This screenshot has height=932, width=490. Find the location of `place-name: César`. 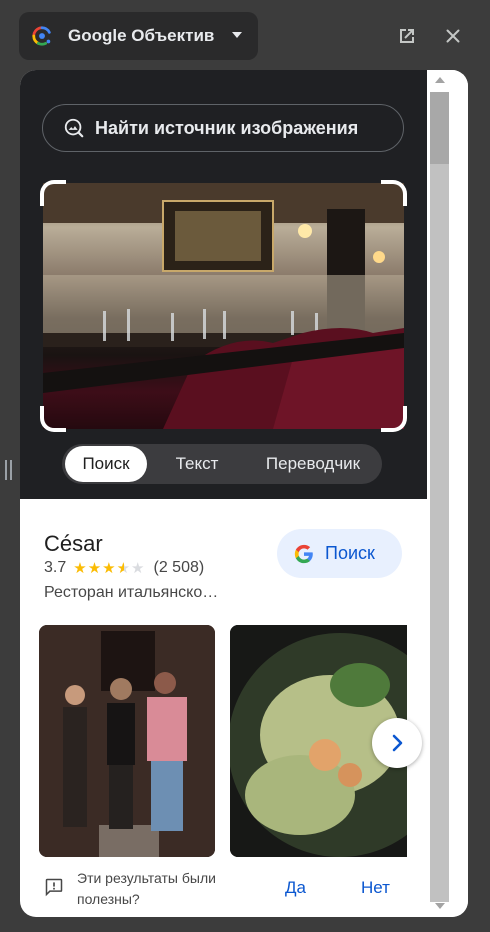

place-name: César is located at coordinates (73, 544).